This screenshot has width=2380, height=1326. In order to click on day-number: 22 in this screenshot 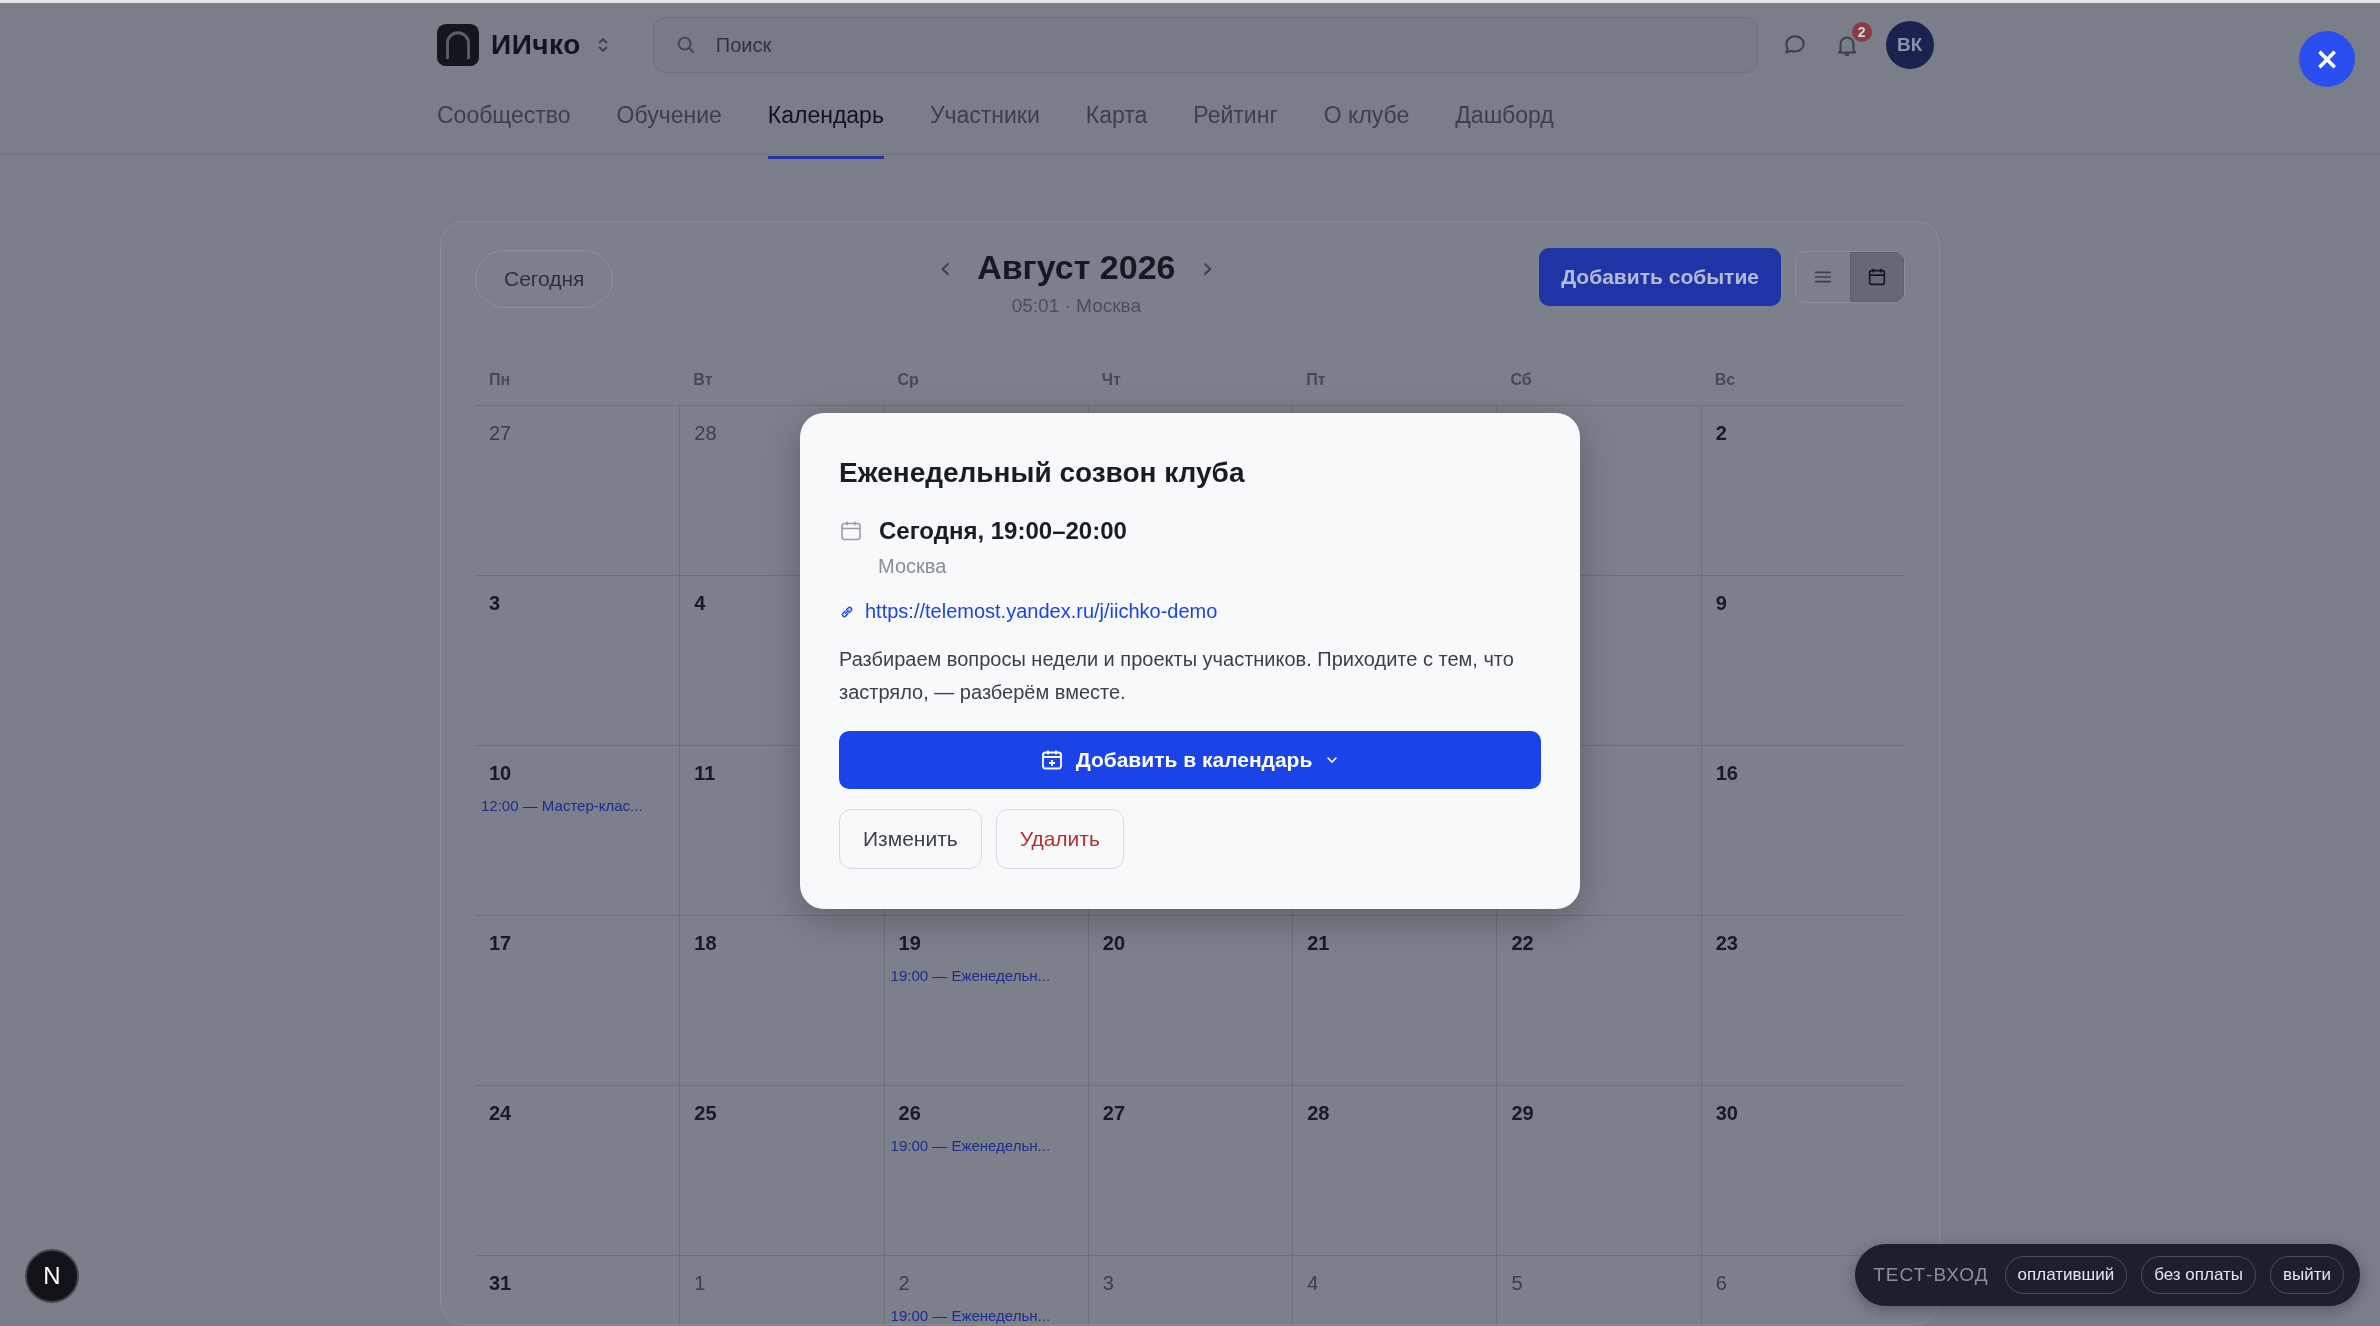, I will do `click(1522, 943)`.